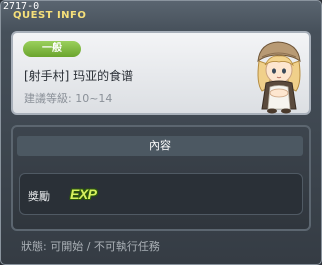  What do you see at coordinates (161, 194) in the screenshot?
I see `reward-row: 獎勵 EXP` at bounding box center [161, 194].